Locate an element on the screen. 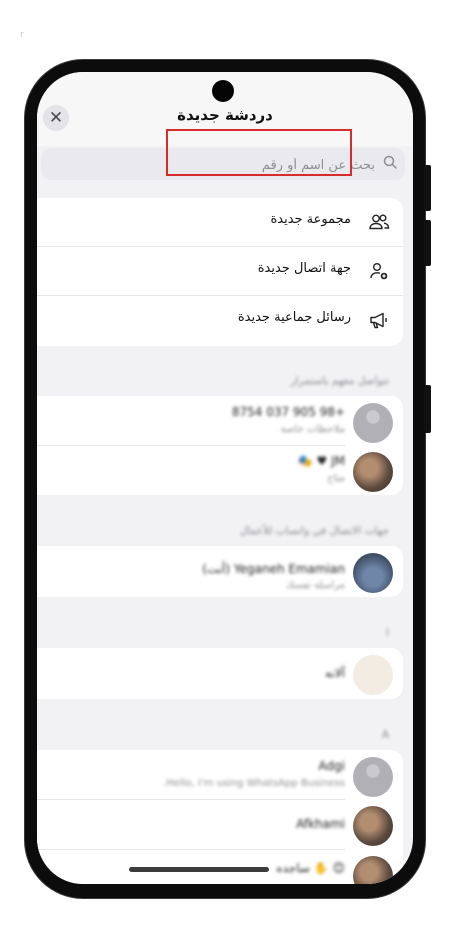 This screenshot has height=928, width=450. power-button is located at coordinates (427, 409).